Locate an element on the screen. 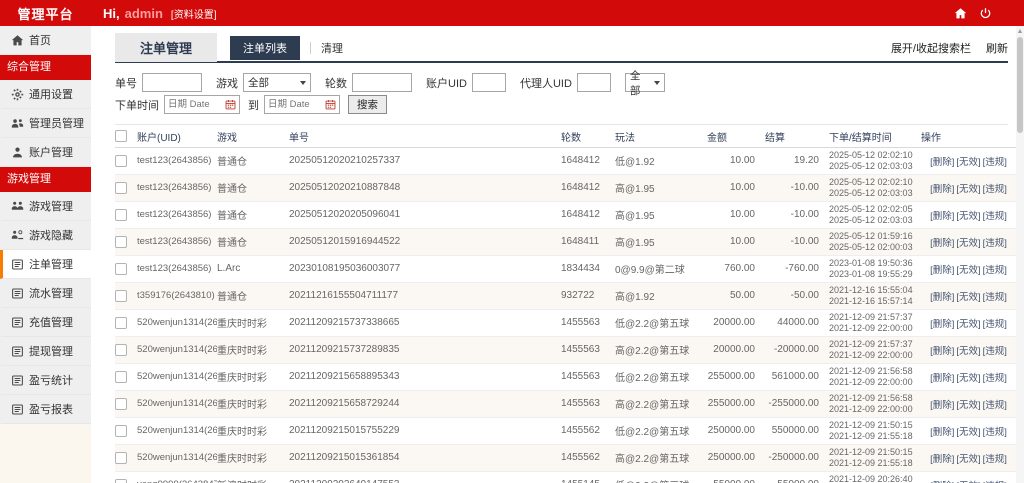 Image resolution: width=1024 pixels, height=483 pixels. order-no-cell: 20211216155504711177 is located at coordinates (425, 296).